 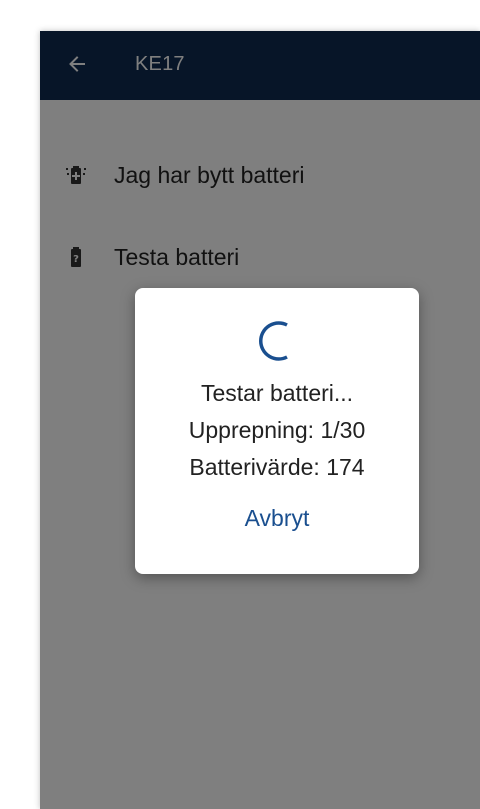 What do you see at coordinates (277, 467) in the screenshot?
I see `dialog-battery-value-text: Batterivärde: 174` at bounding box center [277, 467].